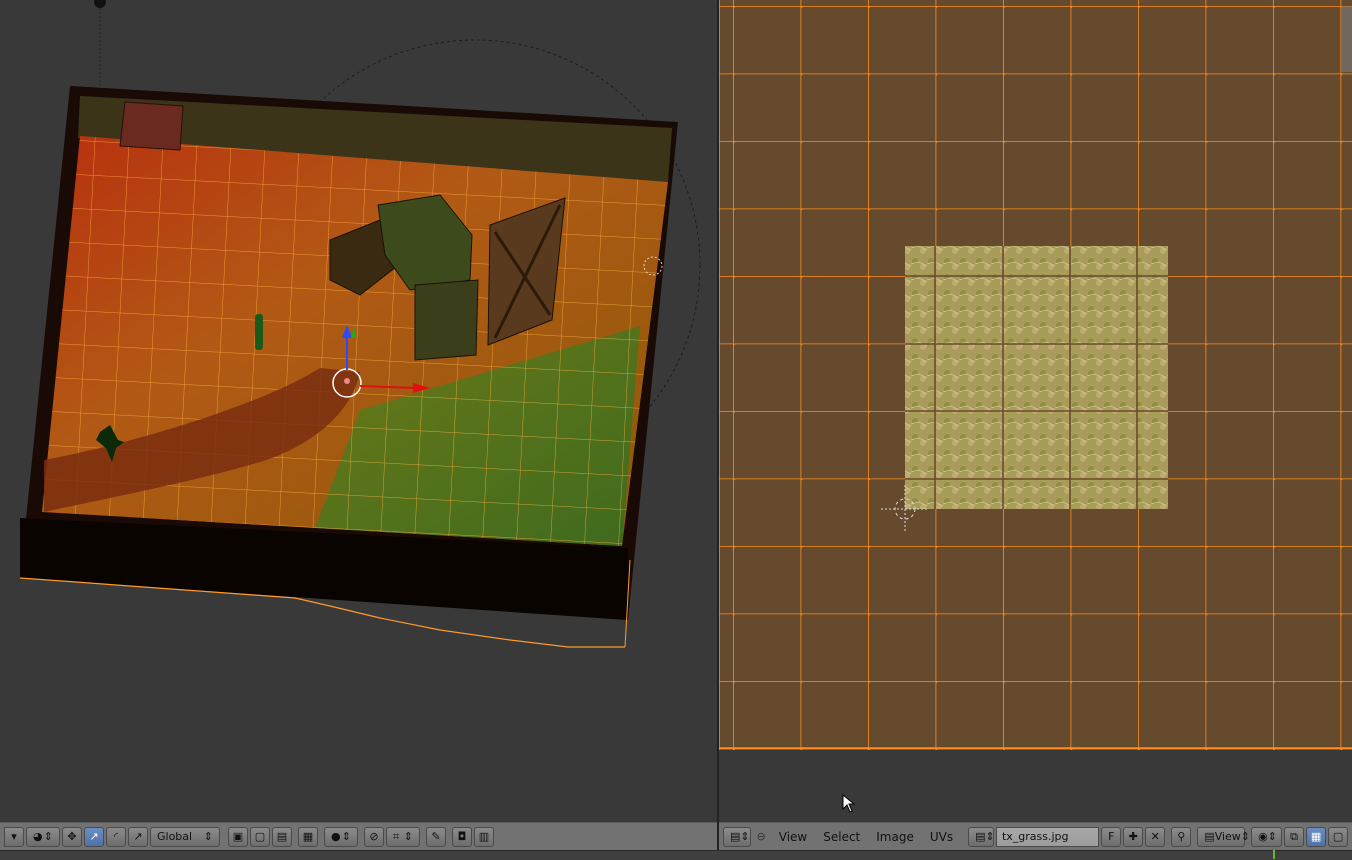  What do you see at coordinates (1267, 836) in the screenshot?
I see `uv-pivot-icon: ◉ ⇕` at bounding box center [1267, 836].